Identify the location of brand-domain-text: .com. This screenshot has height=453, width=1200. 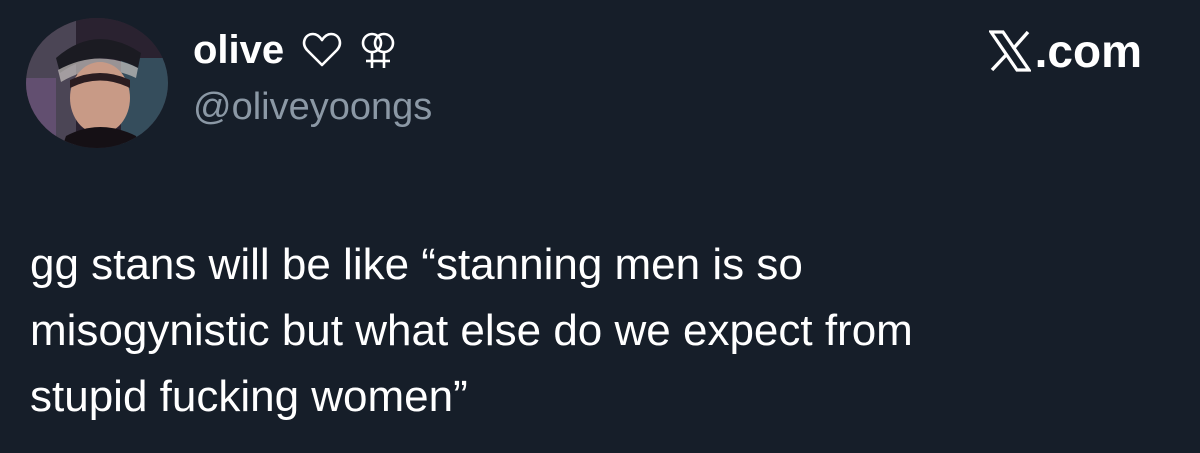
(1088, 51).